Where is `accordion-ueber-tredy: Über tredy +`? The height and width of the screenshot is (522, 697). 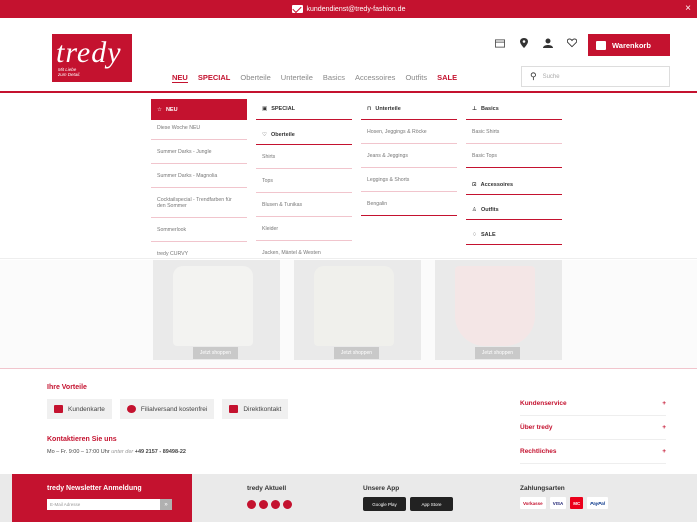
accordion-ueber-tredy: Über tredy + is located at coordinates (593, 428).